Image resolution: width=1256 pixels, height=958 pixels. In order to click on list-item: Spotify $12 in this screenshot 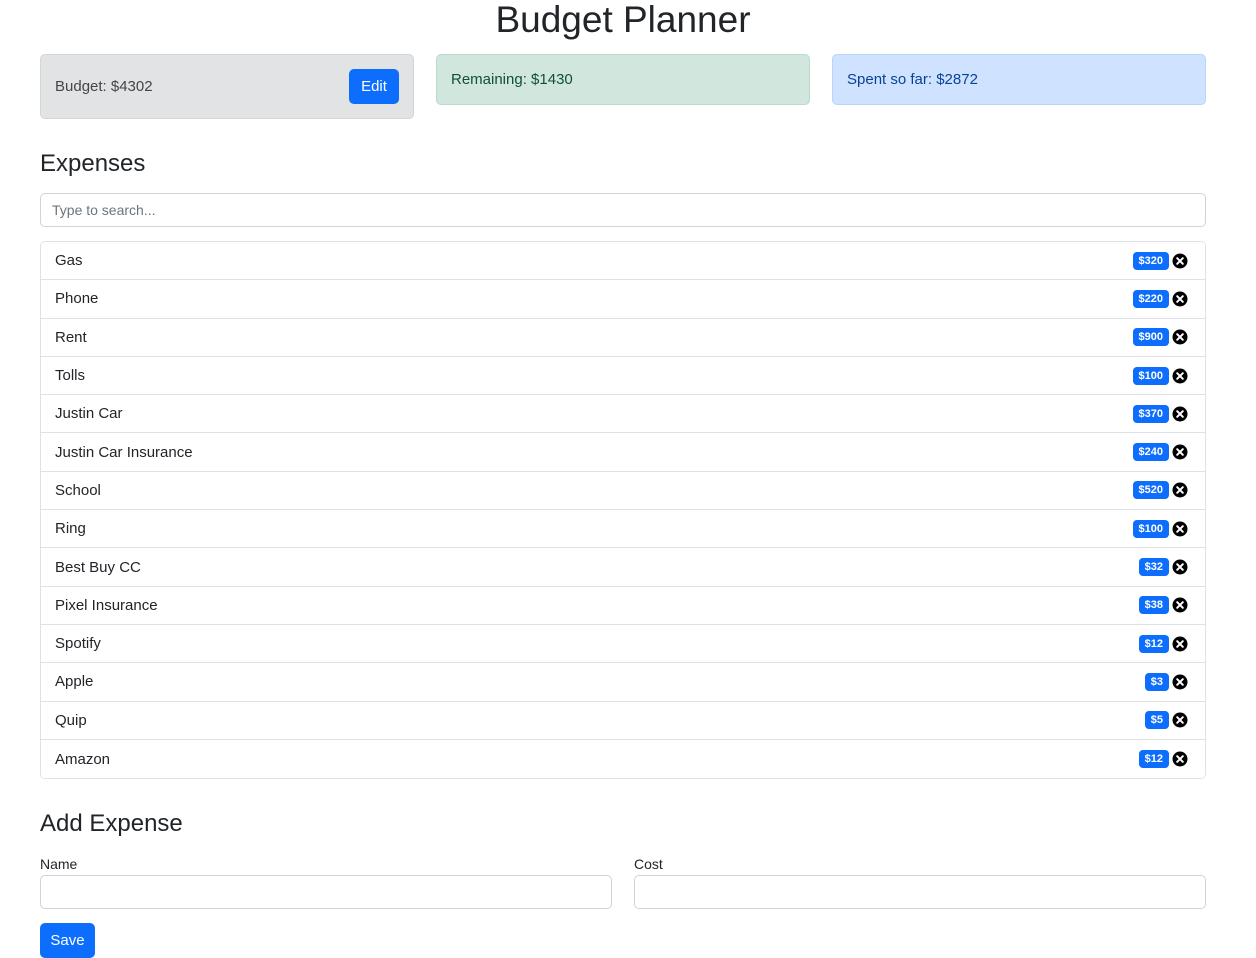, I will do `click(623, 644)`.